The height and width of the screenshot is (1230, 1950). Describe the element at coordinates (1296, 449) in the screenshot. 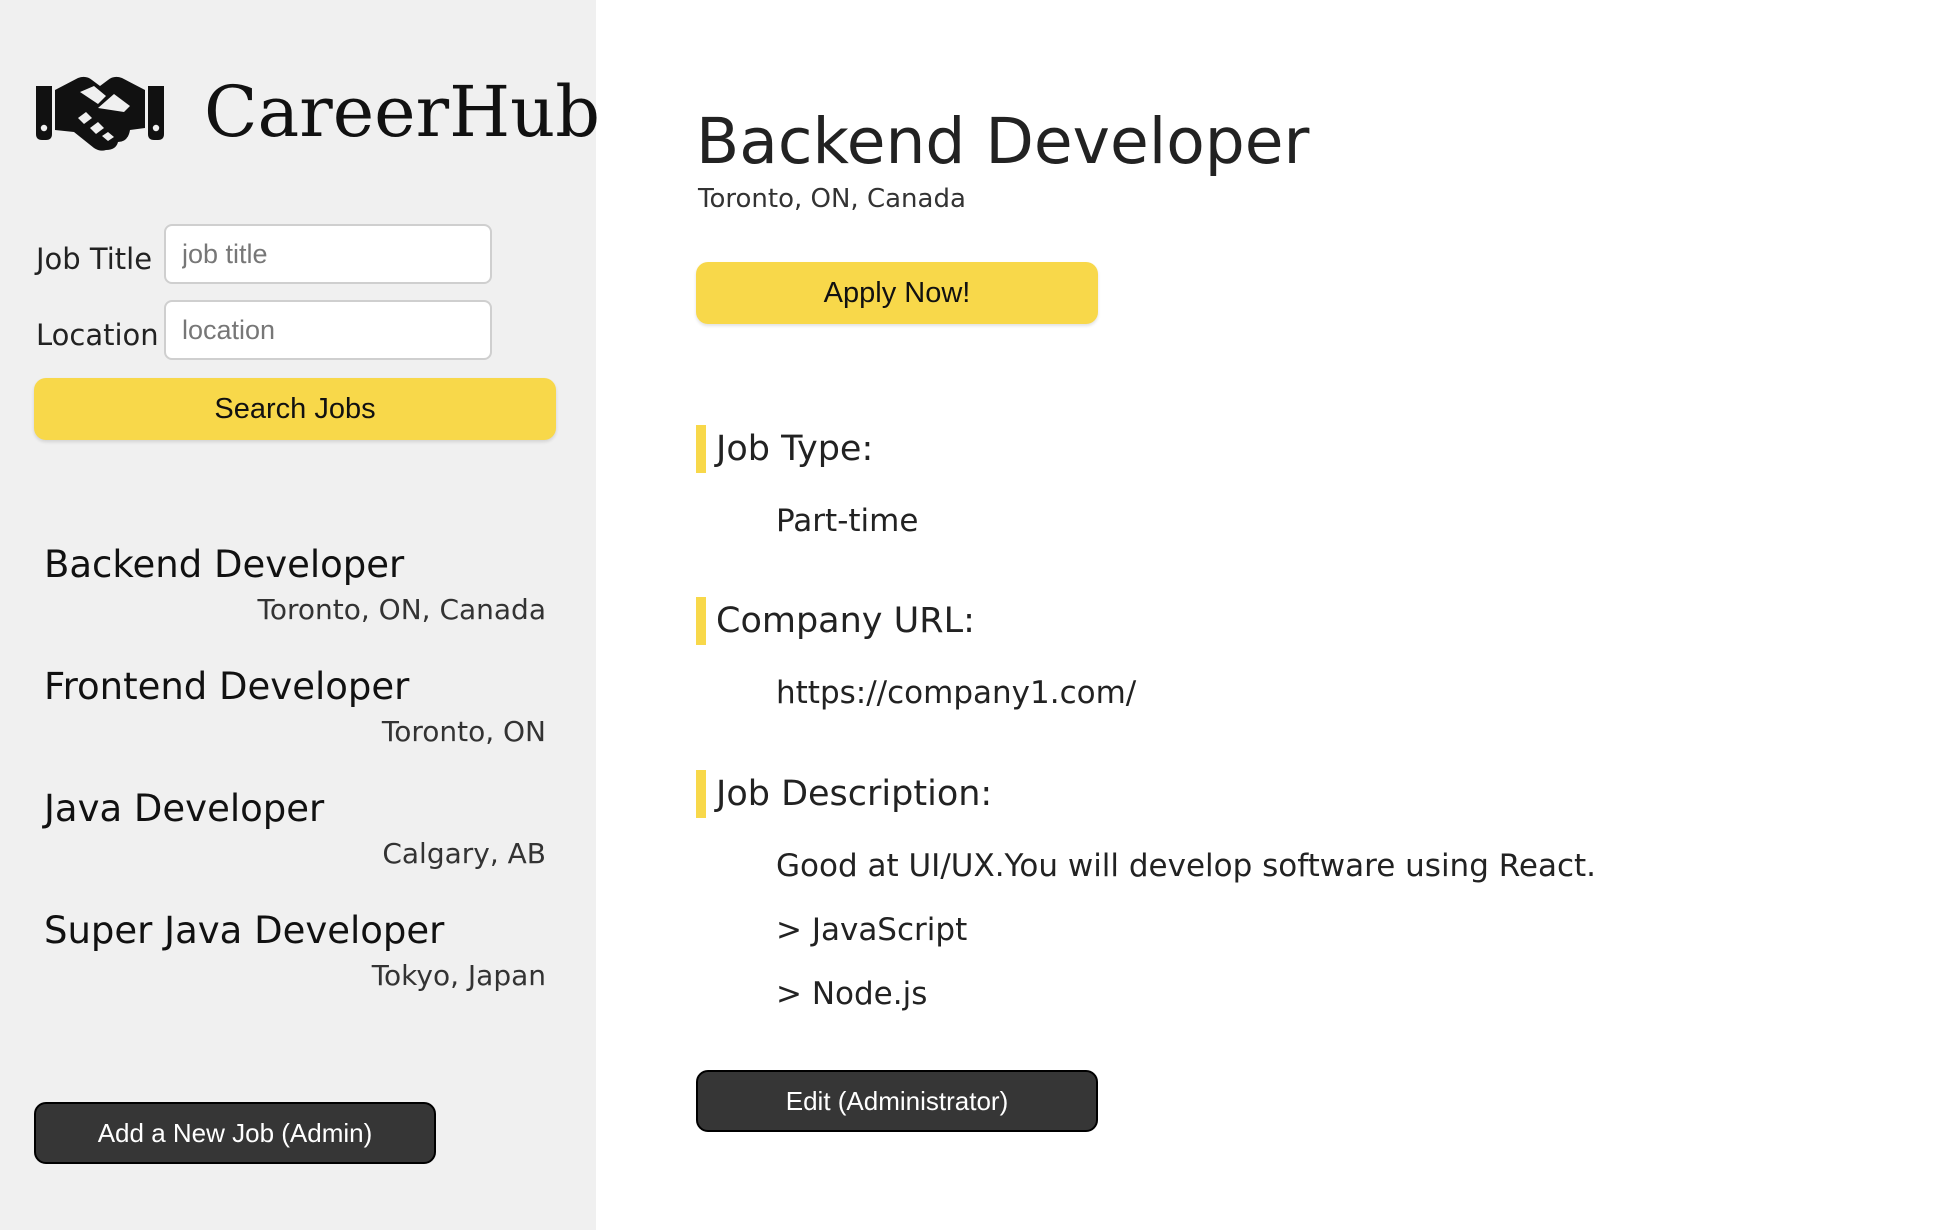

I see `job-type-heading: Job Type:` at that location.